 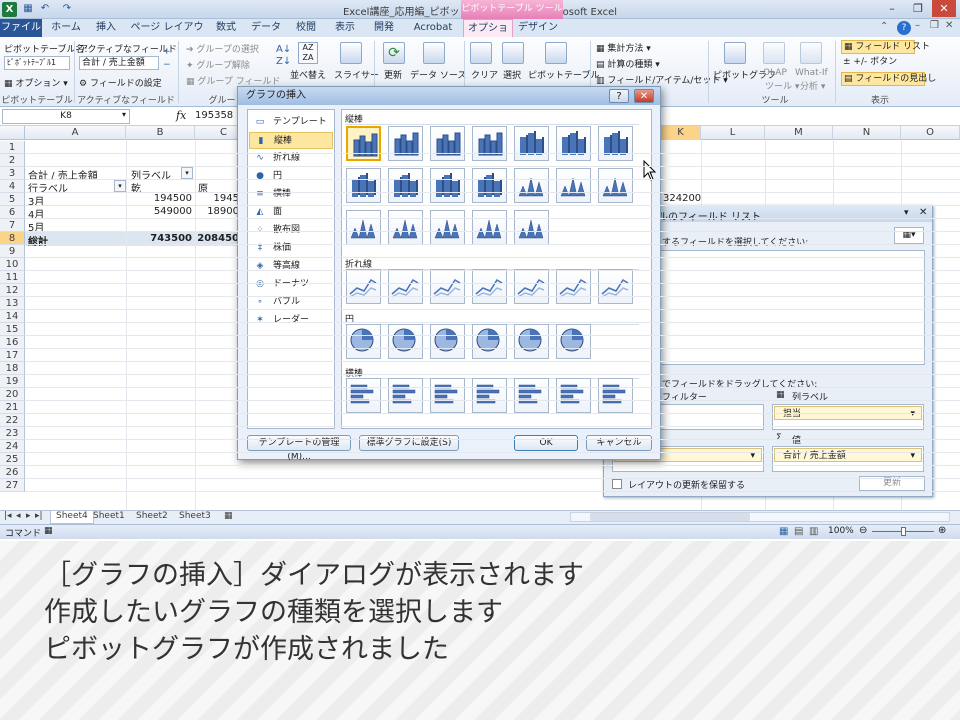 What do you see at coordinates (119, 63) in the screenshot?
I see `active-field-input: 合計 / 売上金額` at bounding box center [119, 63].